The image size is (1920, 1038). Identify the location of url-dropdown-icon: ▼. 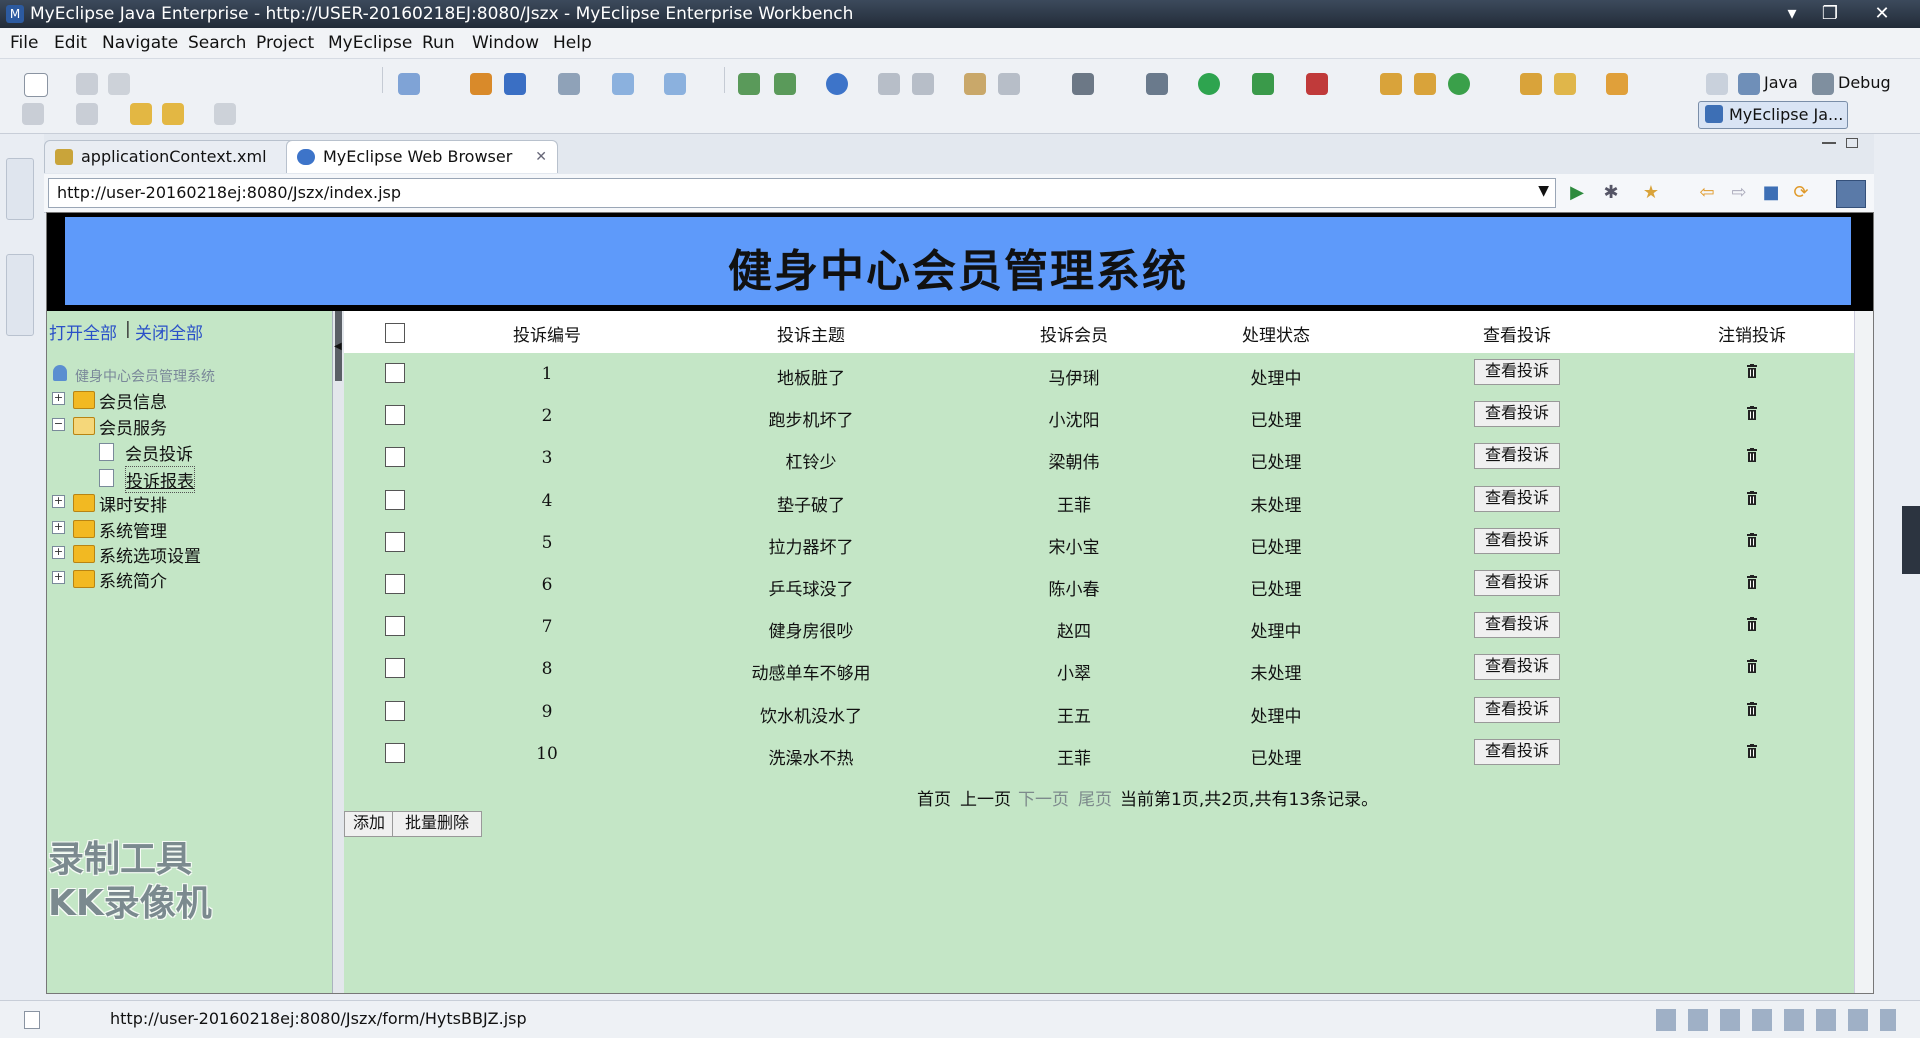
(1543, 191).